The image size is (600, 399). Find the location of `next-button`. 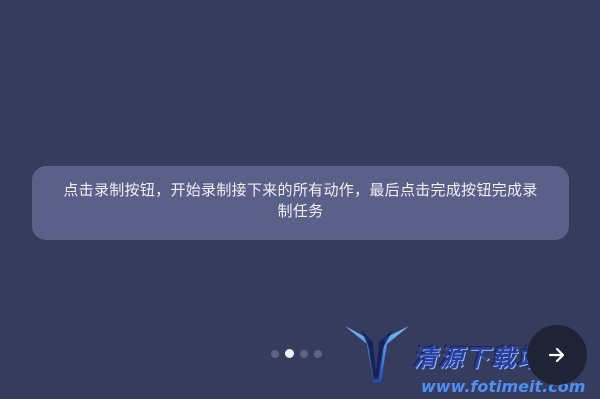

next-button is located at coordinates (557, 355).